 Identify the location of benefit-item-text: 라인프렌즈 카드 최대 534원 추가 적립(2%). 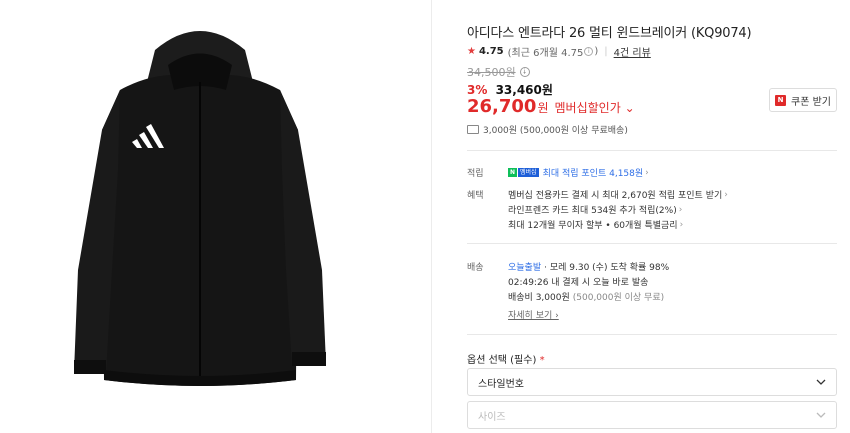
(592, 211).